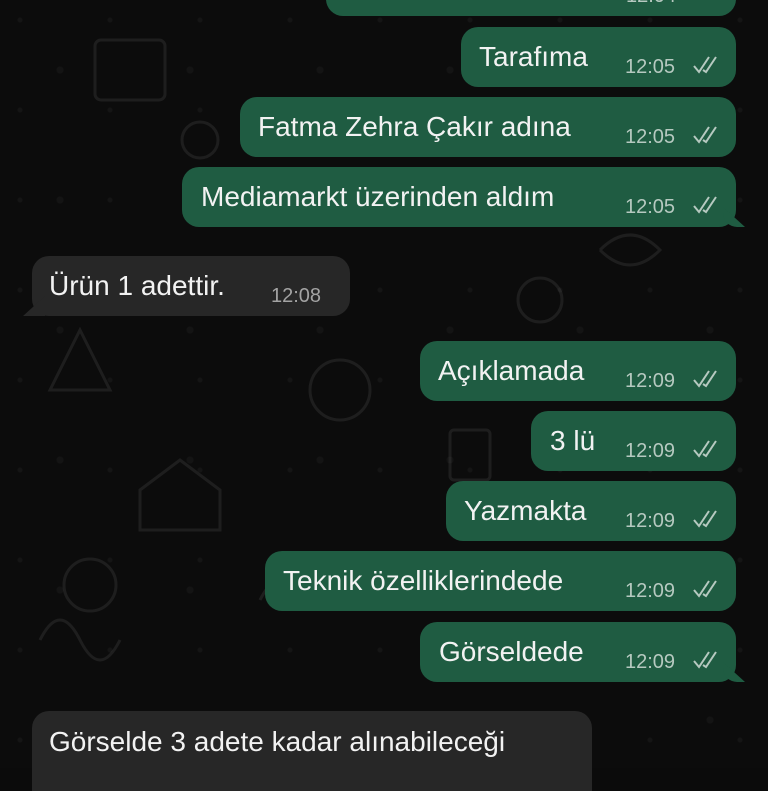 This screenshot has height=791, width=768. Describe the element at coordinates (137, 285) in the screenshot. I see `message-text: Ürün 1 adettir.` at that location.